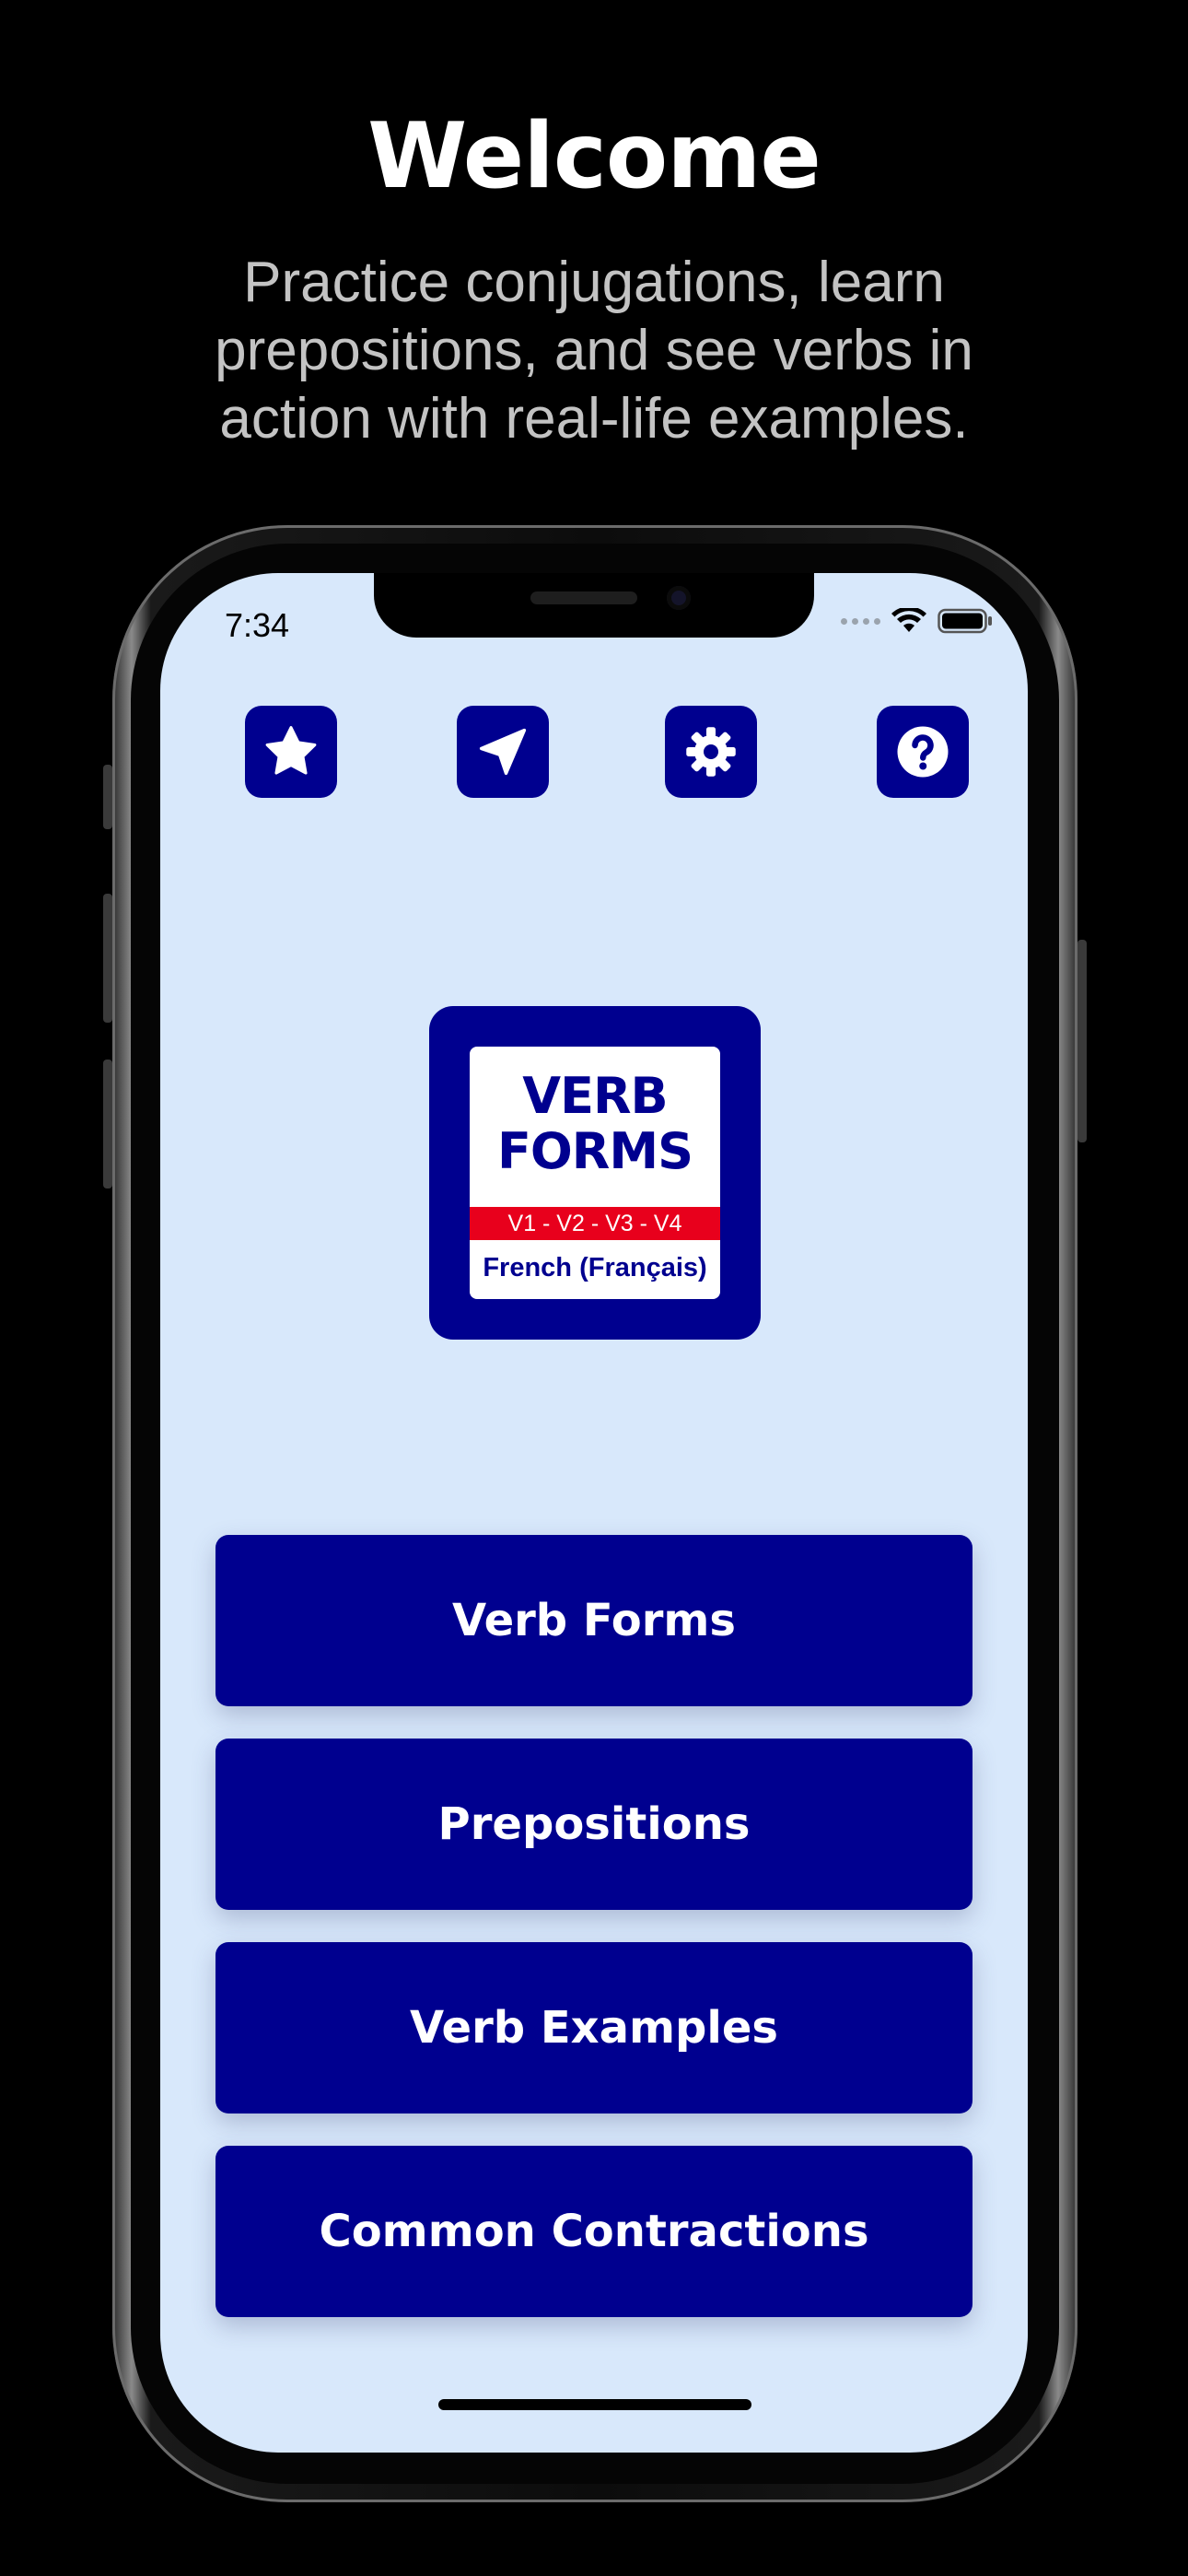 The height and width of the screenshot is (2576, 1188). What do you see at coordinates (594, 1620) in the screenshot?
I see `verb-forms-button: Verb Forms` at bounding box center [594, 1620].